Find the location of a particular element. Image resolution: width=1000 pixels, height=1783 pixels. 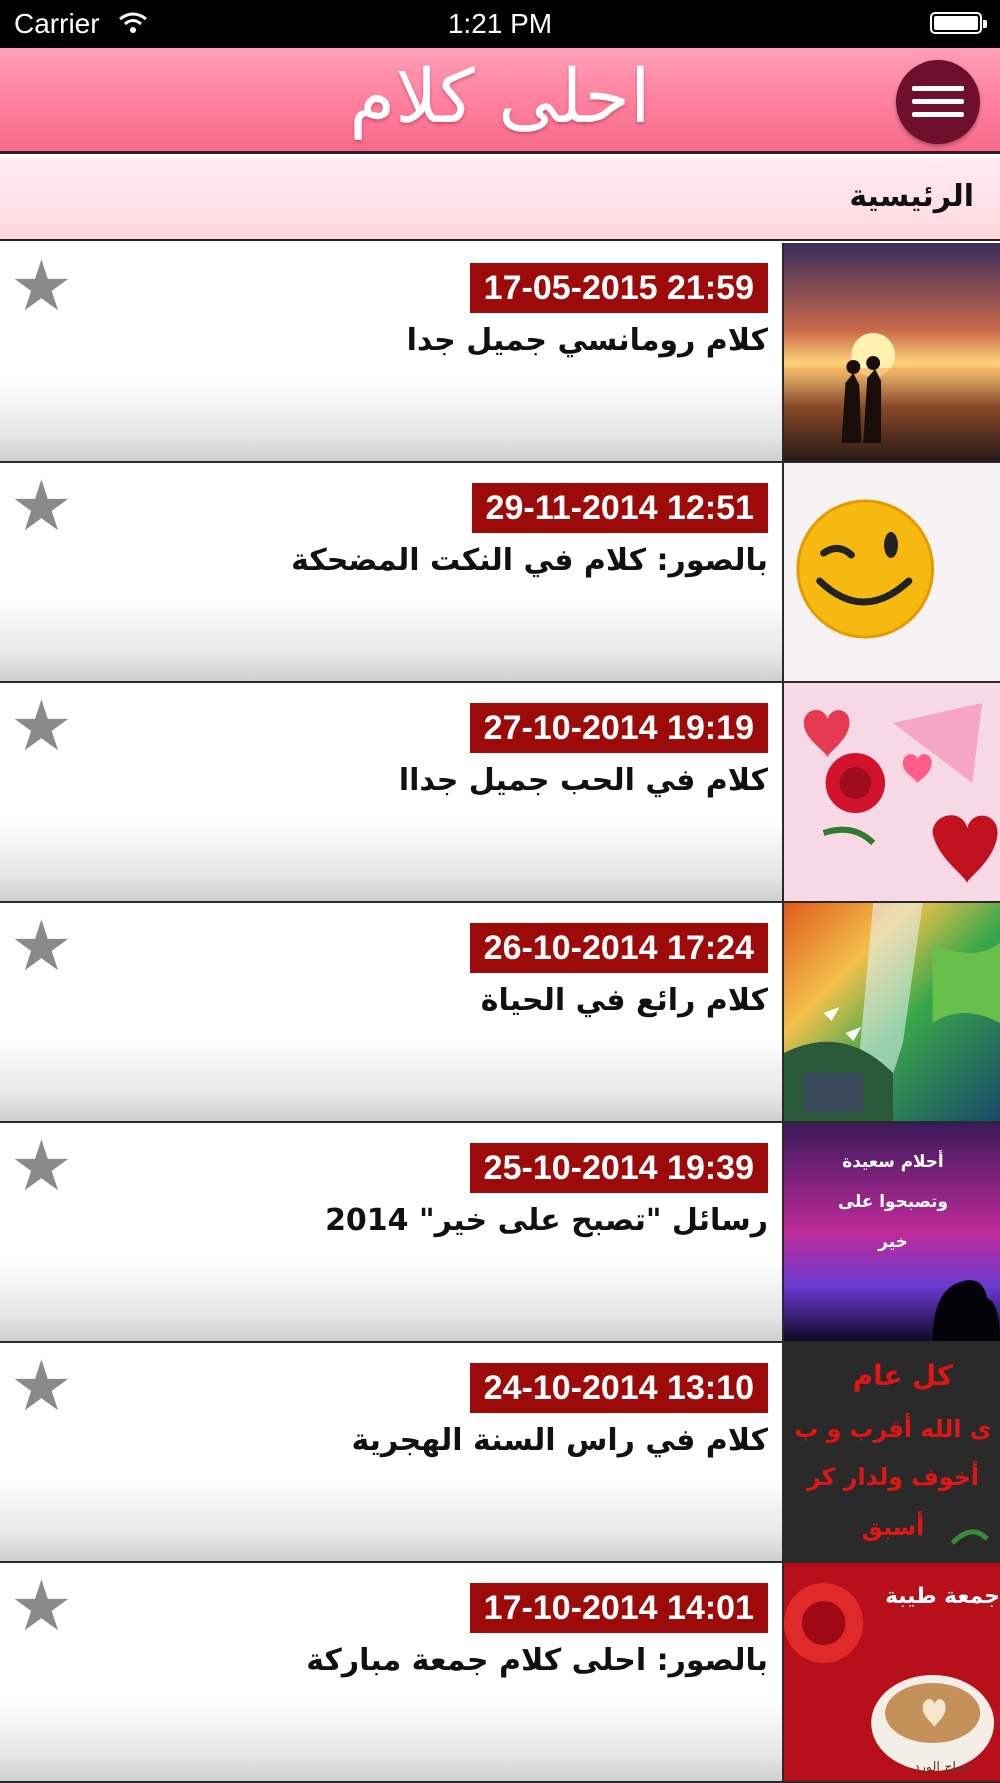

status-bar: Carrier 1:21 PM is located at coordinates (500, 24).